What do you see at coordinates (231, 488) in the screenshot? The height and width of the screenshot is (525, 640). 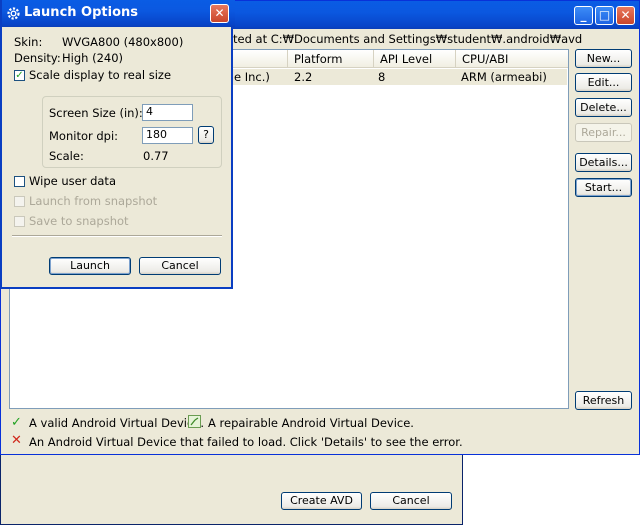 I see `create-avd-dialog: Create AVD Cancel` at bounding box center [231, 488].